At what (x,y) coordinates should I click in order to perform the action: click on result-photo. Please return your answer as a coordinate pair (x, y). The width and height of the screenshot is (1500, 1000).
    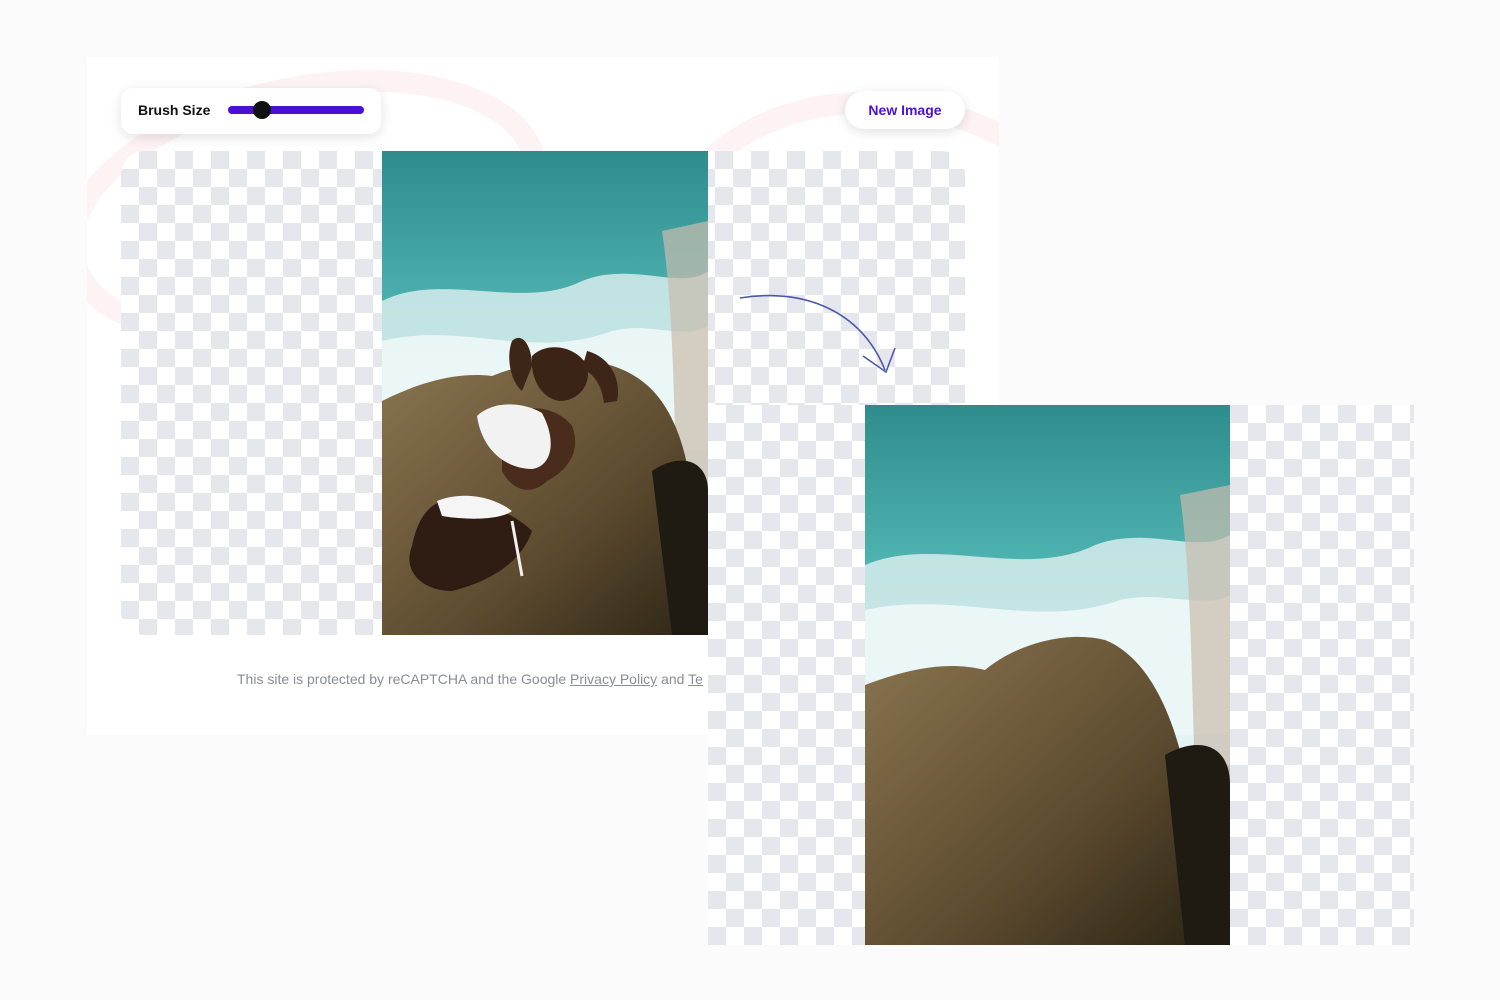
    Looking at the image, I should click on (1047, 675).